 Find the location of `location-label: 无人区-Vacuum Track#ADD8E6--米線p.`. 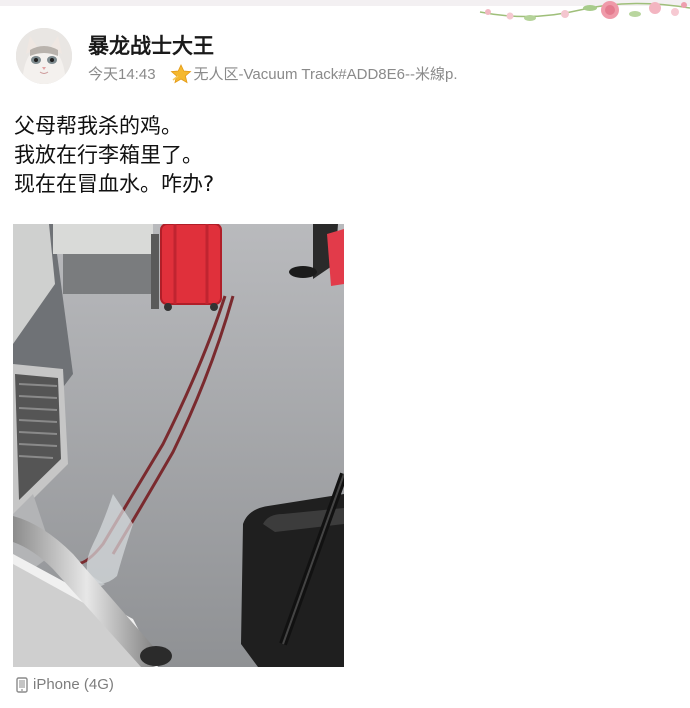

location-label: 无人区-Vacuum Track#ADD8E6--米線p. is located at coordinates (326, 73).